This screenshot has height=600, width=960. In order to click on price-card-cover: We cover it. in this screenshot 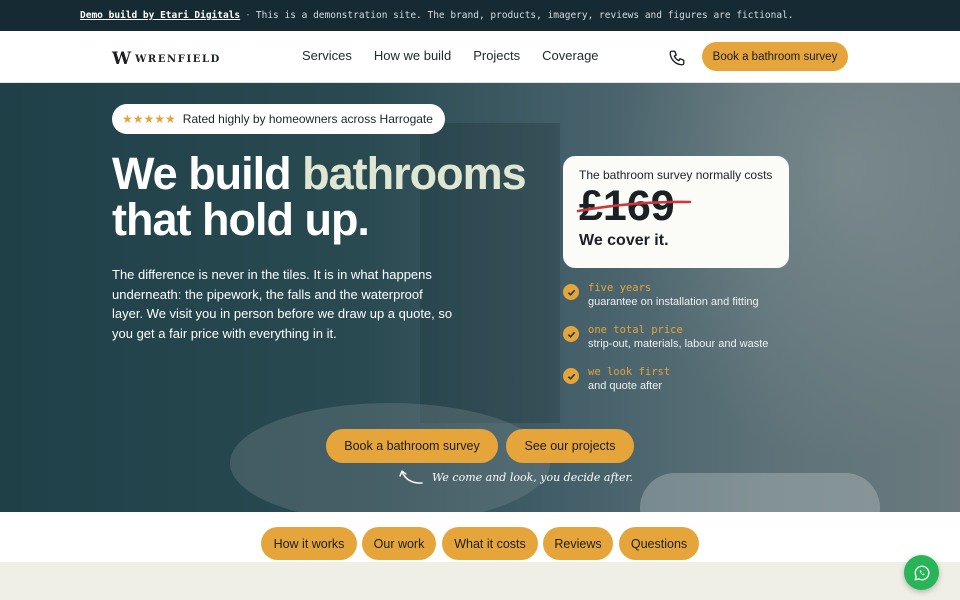, I will do `click(624, 240)`.